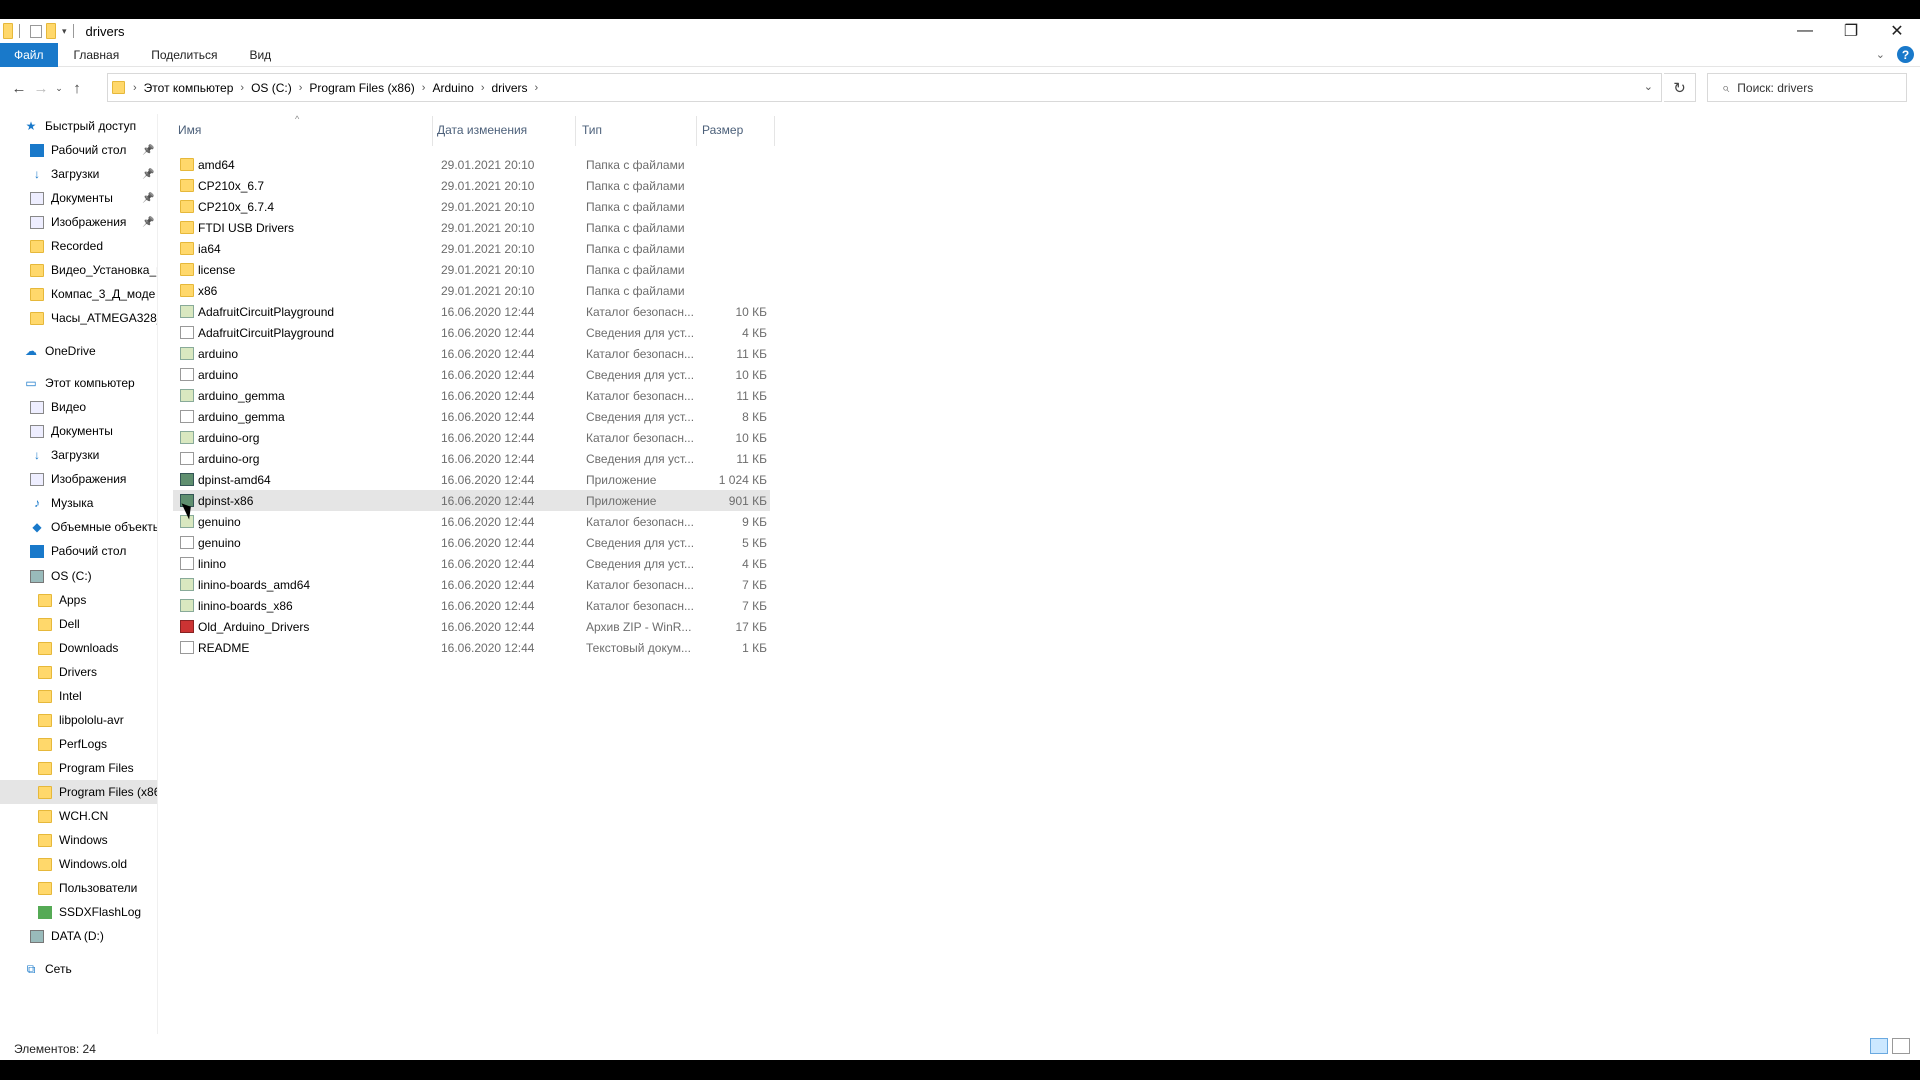 This screenshot has height=1080, width=1920. I want to click on nav-item: Видео, so click(78, 407).